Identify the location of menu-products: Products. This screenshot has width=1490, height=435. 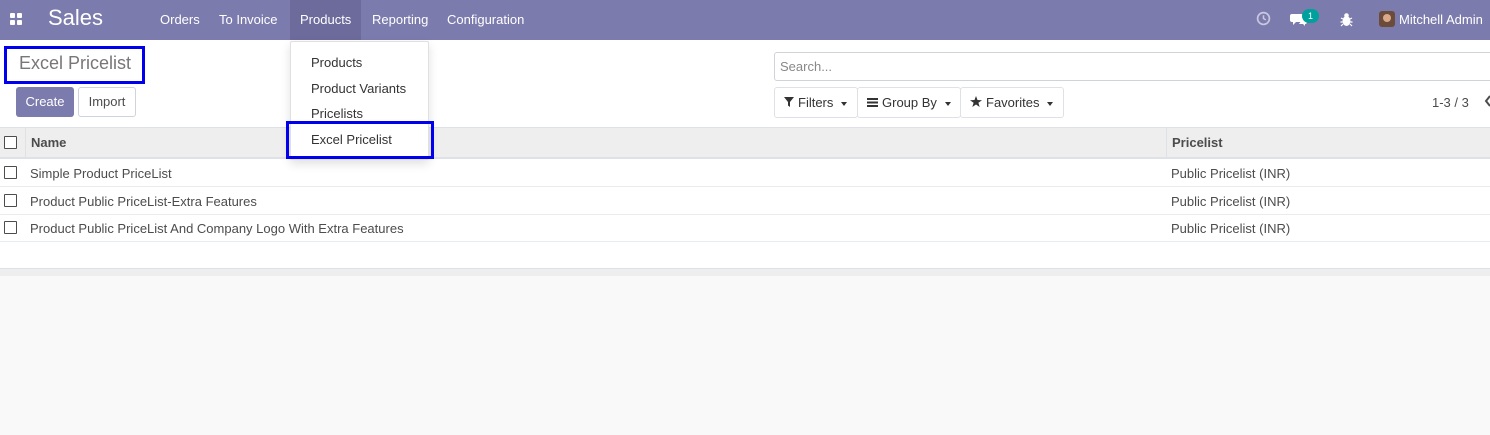
(326, 20).